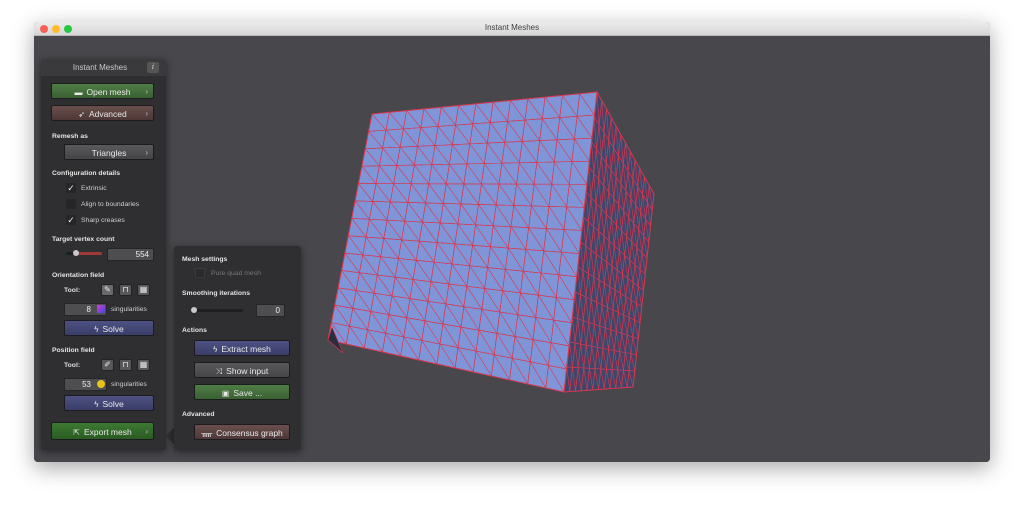 The image size is (1024, 506). I want to click on orientation-singularity-color-icon, so click(101, 309).